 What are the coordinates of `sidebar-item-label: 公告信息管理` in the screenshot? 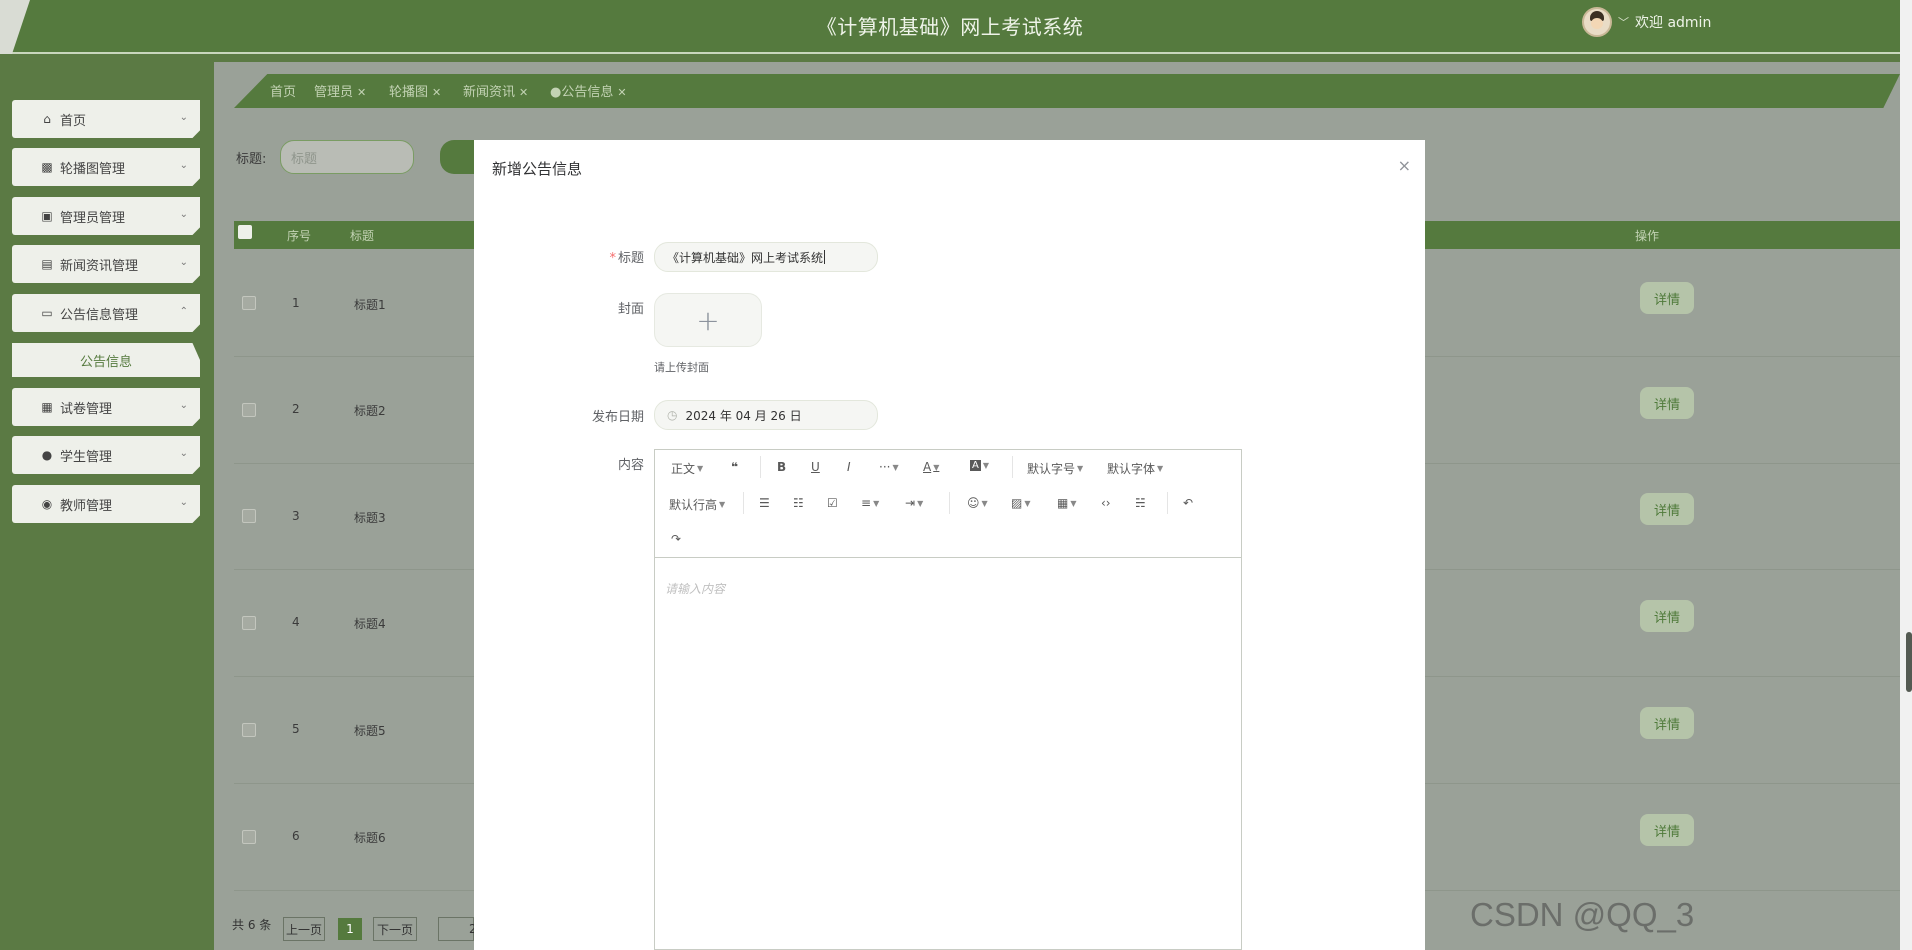 It's located at (99, 315).